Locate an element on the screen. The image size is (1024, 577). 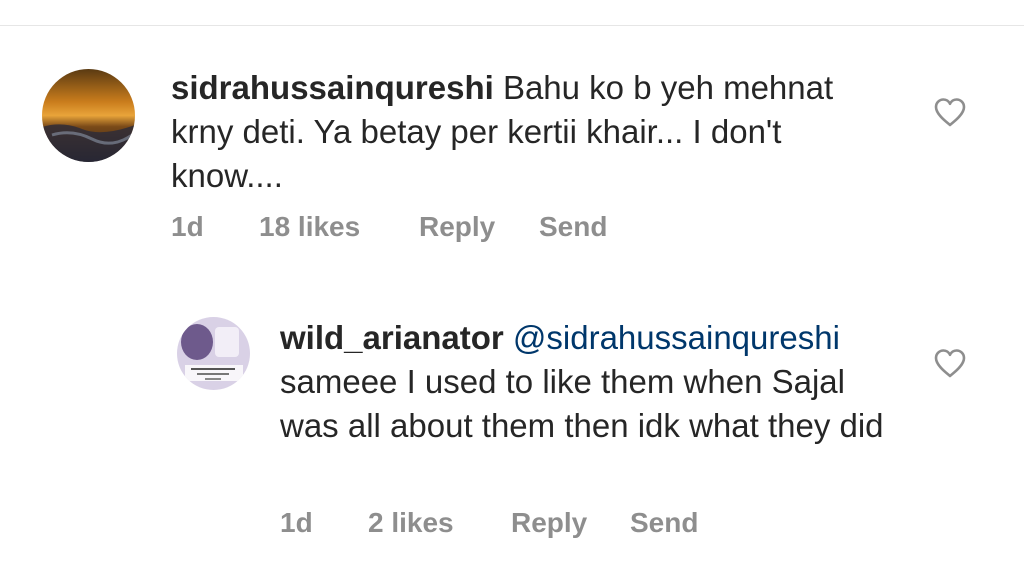
reply-button: Reply is located at coordinates (570, 523).